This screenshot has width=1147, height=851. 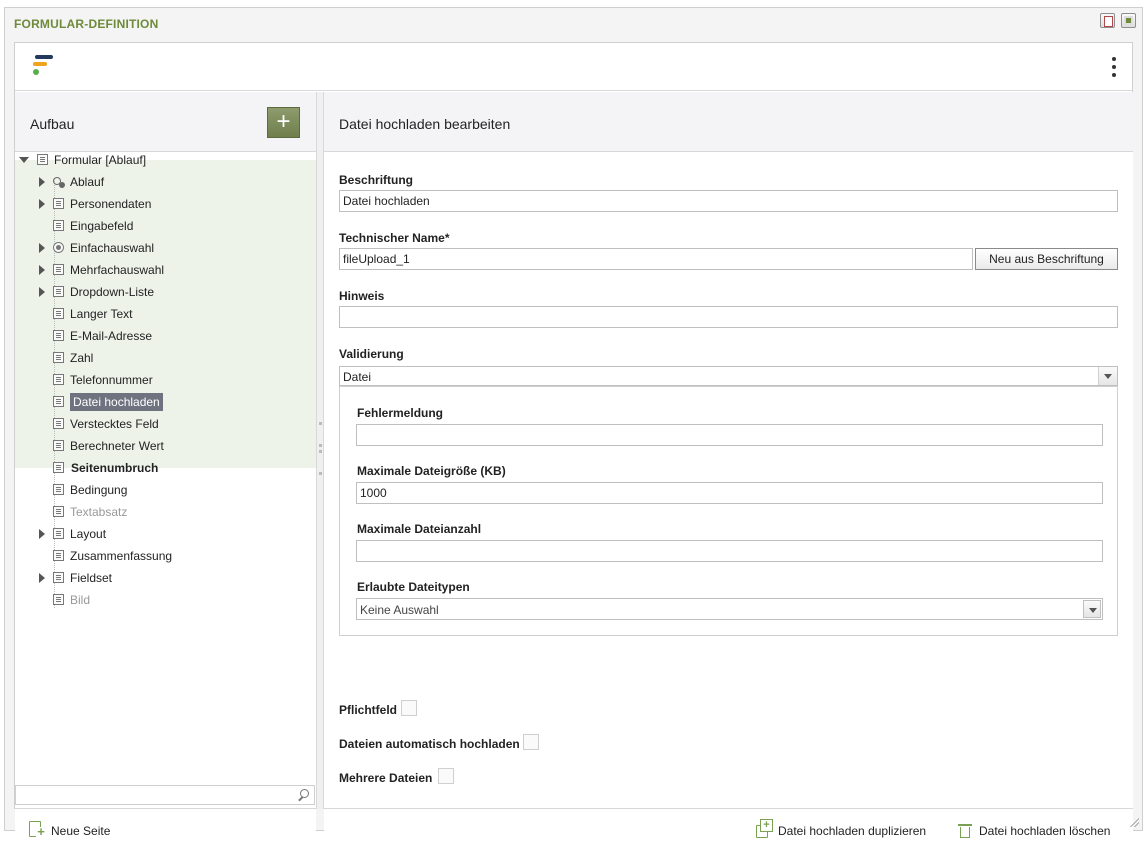 I want to click on trash-icon, so click(x=965, y=830).